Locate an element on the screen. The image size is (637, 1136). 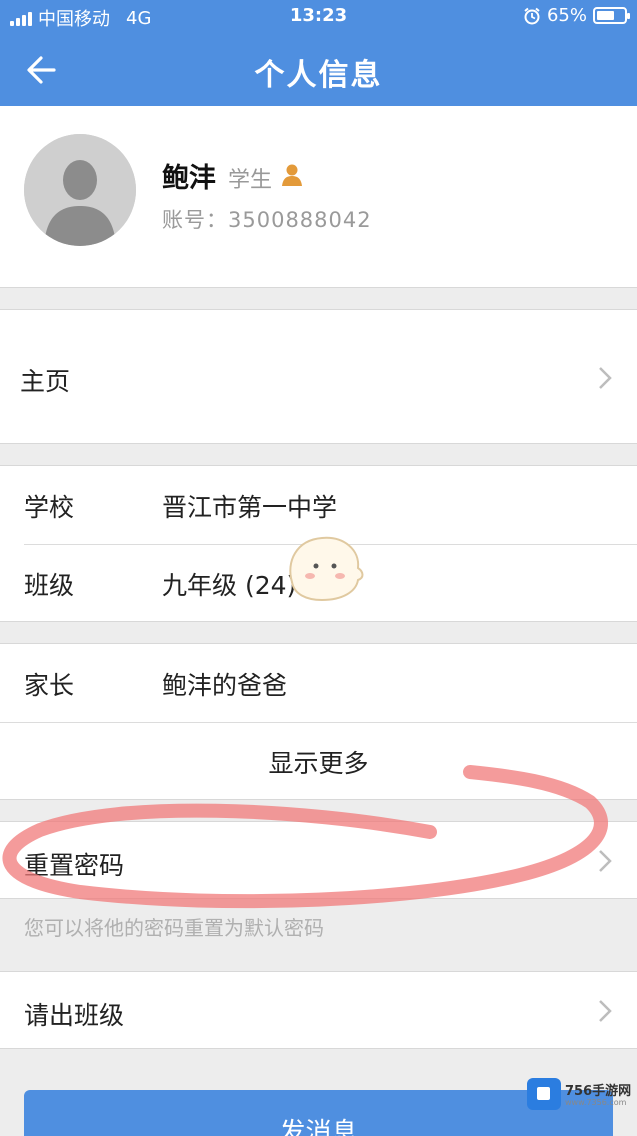
show-more-label: 显示更多 is located at coordinates (318, 763).